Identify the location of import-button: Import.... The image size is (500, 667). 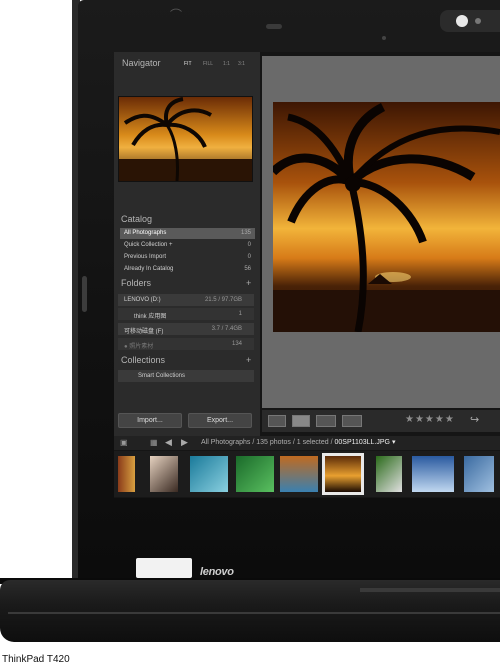
(150, 420).